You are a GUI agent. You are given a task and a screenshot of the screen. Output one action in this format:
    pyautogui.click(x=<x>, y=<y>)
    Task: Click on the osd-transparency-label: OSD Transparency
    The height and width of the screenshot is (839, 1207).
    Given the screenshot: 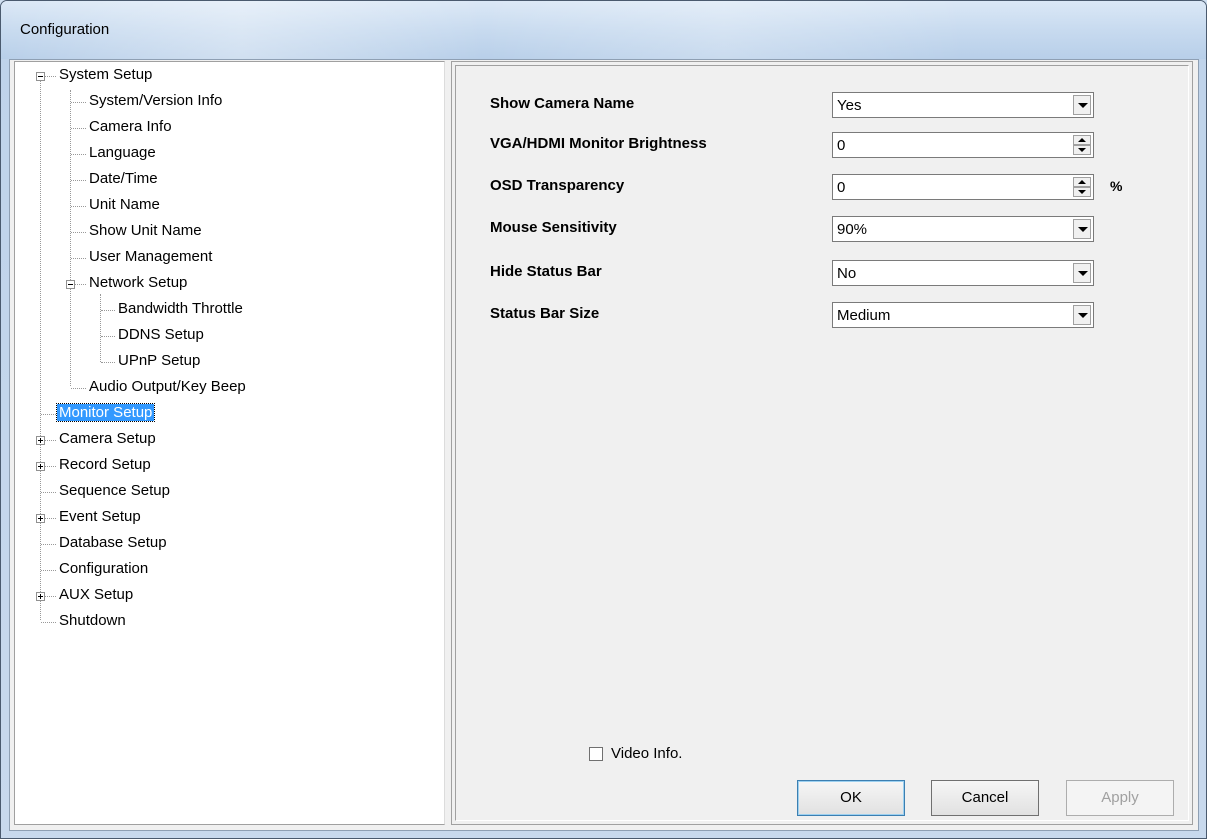 What is the action you would take?
    pyautogui.click(x=557, y=185)
    